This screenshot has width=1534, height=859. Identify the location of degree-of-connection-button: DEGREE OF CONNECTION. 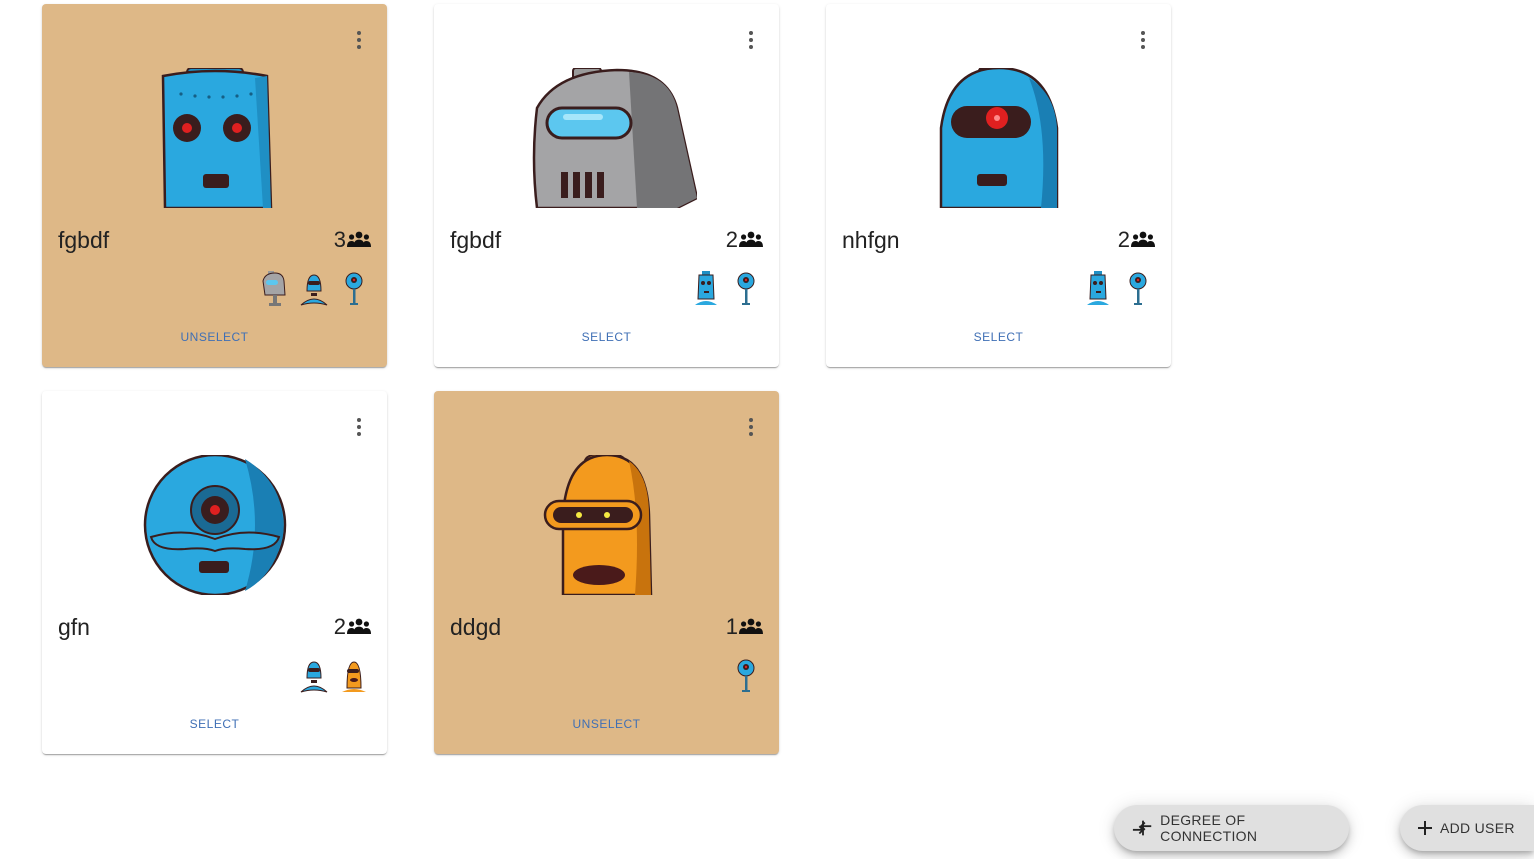
(1231, 828).